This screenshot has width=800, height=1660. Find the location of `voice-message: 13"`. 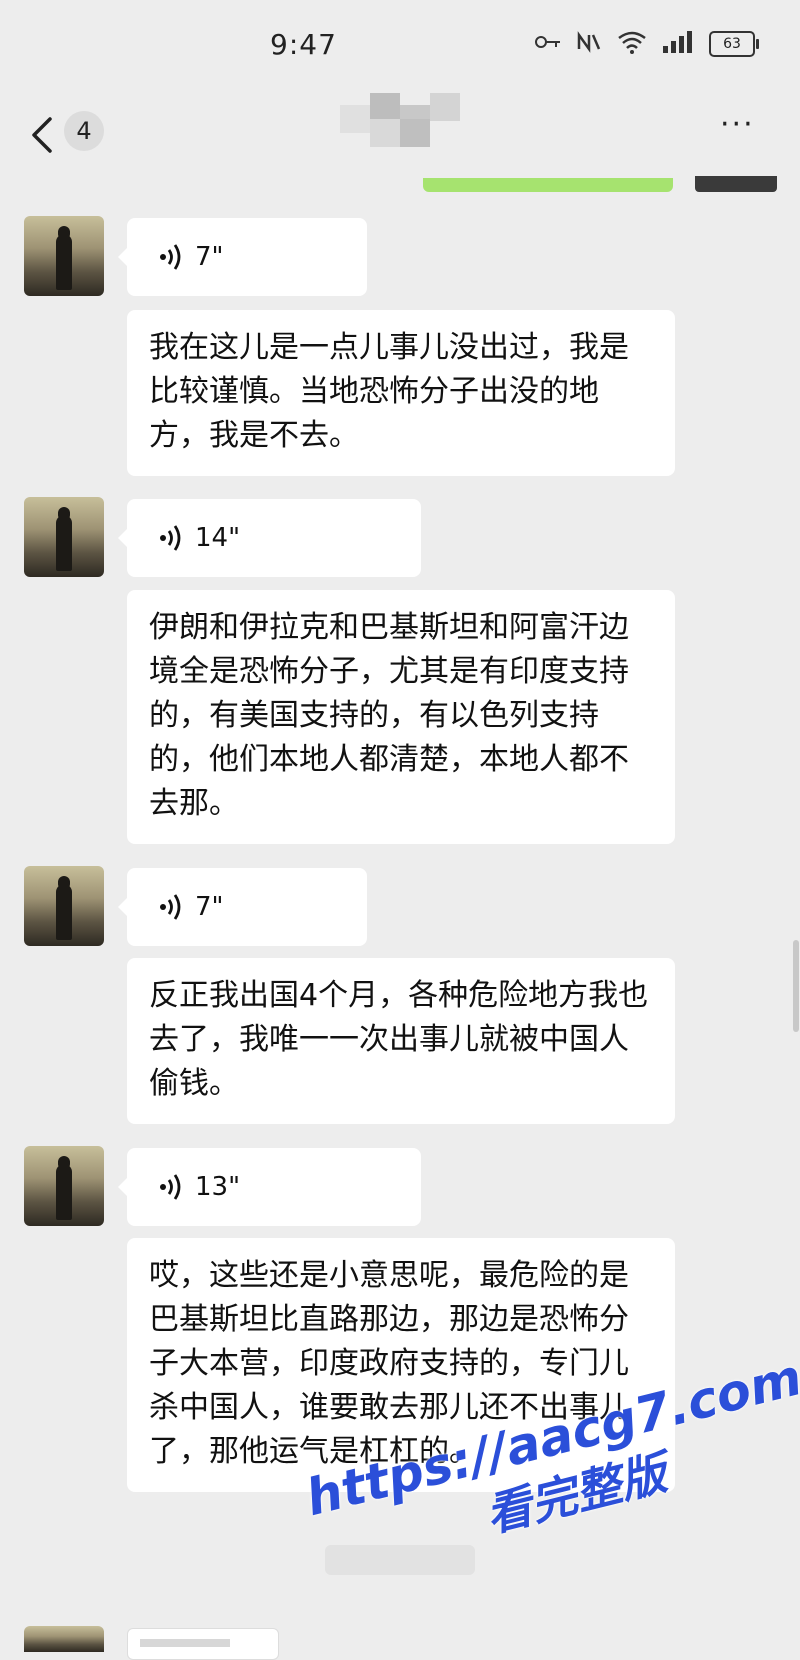

voice-message: 13" is located at coordinates (269, 1187).